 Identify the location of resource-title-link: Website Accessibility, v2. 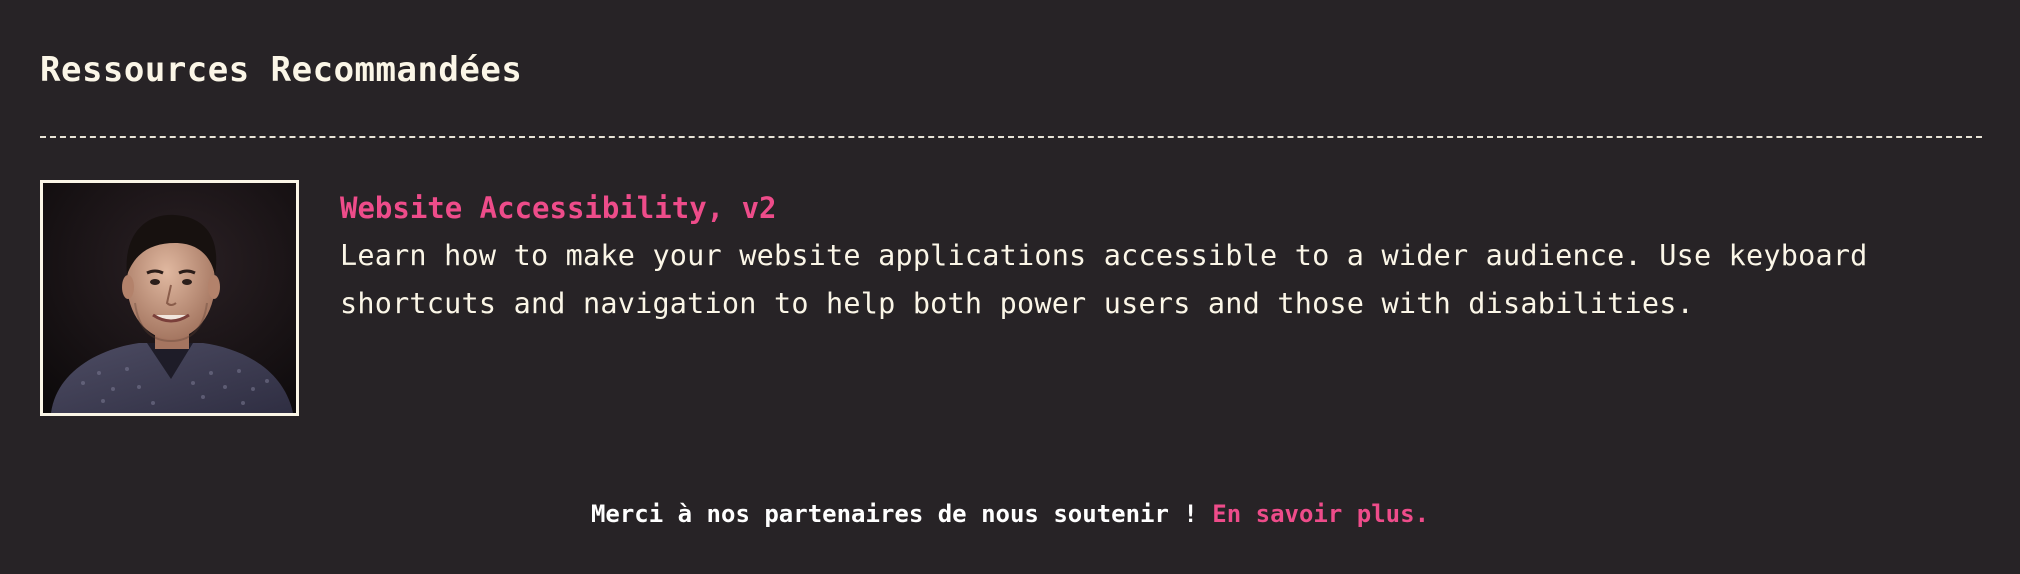
(558, 208).